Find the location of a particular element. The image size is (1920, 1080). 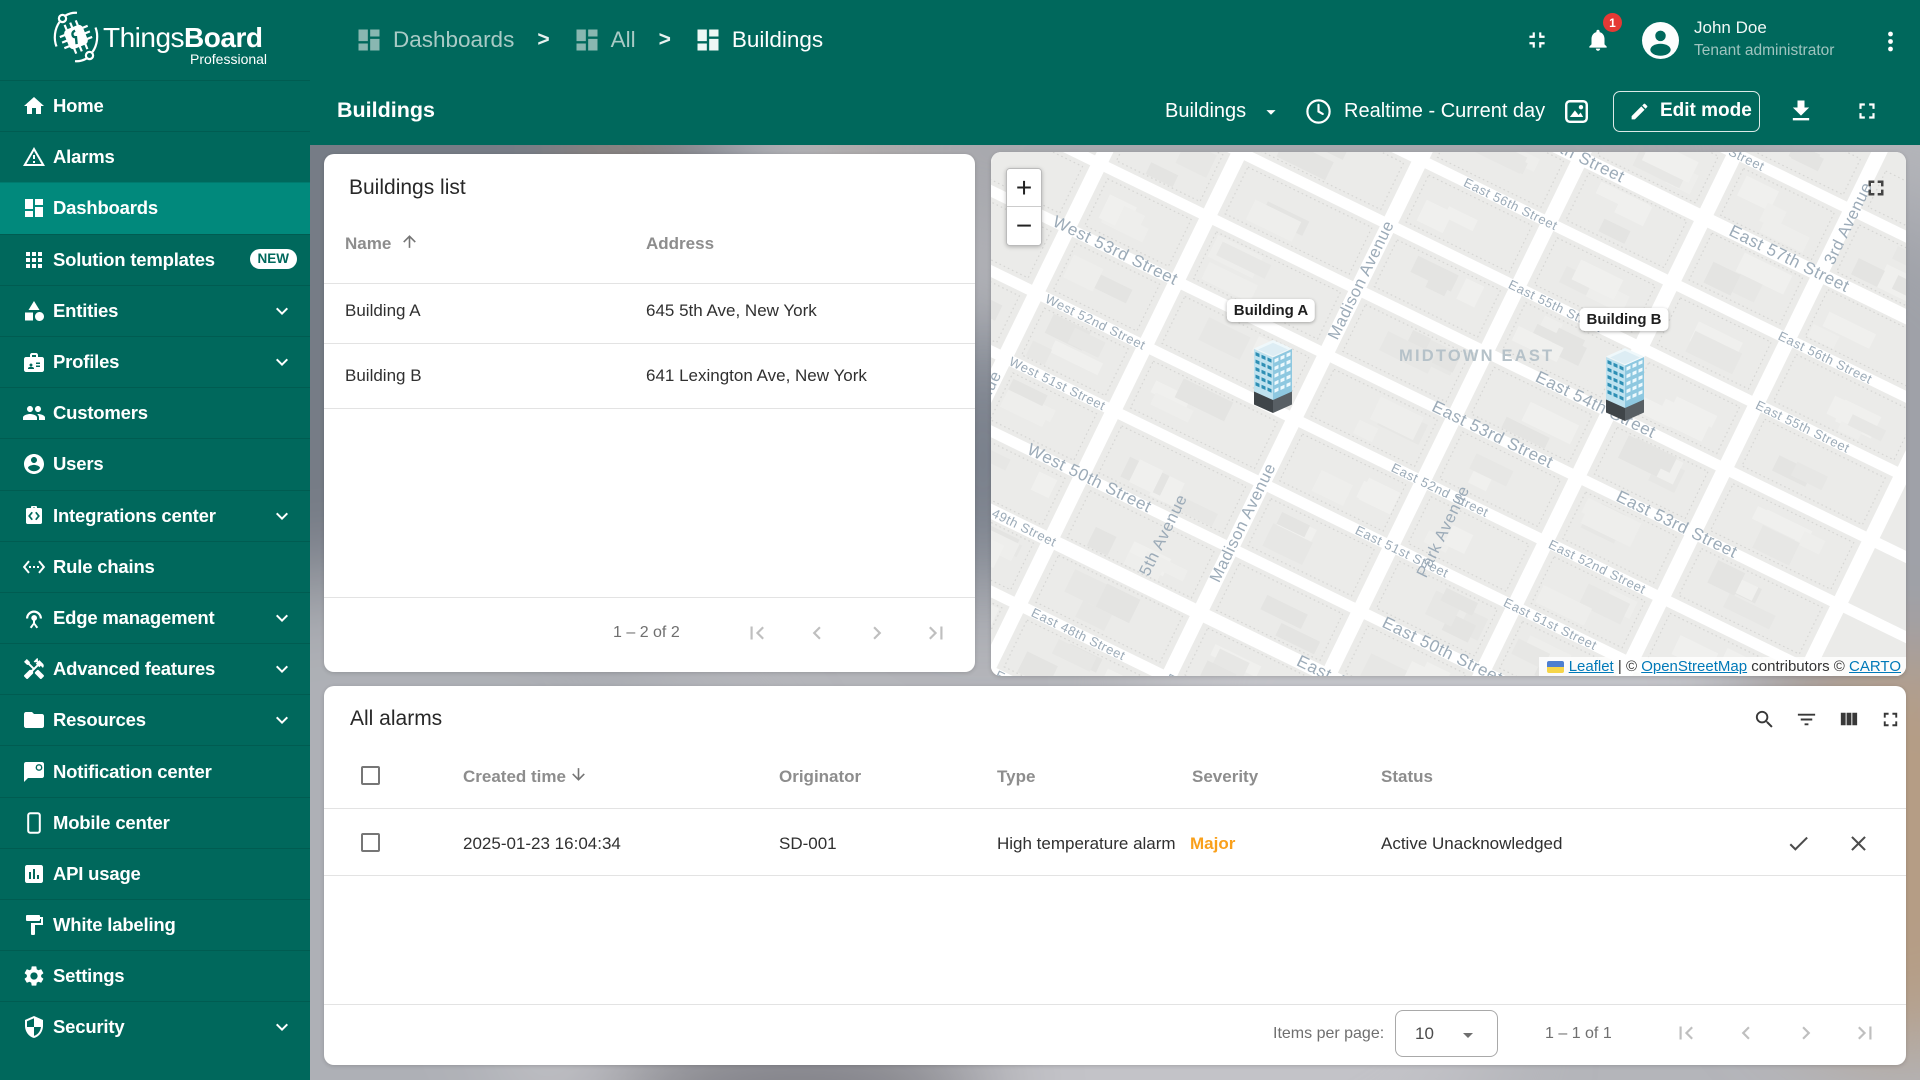

svg-text: MIDTOWN EAST is located at coordinates (1476, 356).